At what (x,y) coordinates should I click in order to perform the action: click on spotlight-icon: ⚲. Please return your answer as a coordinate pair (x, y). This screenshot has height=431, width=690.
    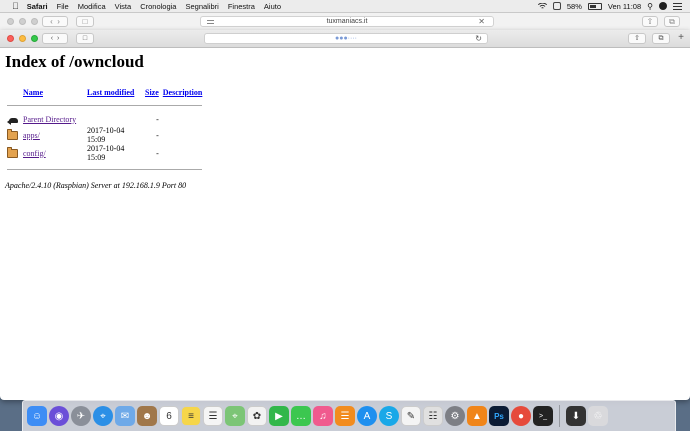
    Looking at the image, I should click on (650, 6).